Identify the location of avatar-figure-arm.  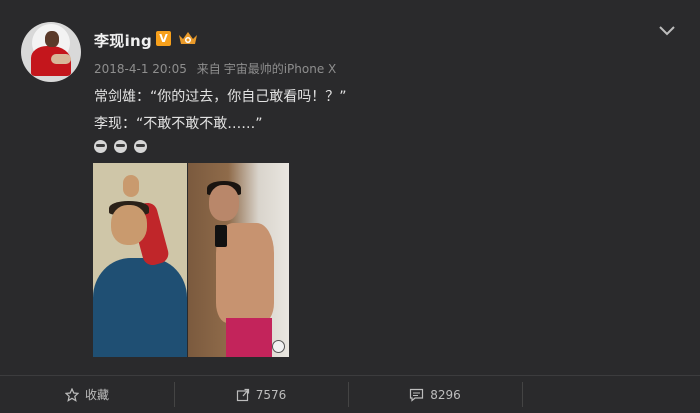
(61, 59).